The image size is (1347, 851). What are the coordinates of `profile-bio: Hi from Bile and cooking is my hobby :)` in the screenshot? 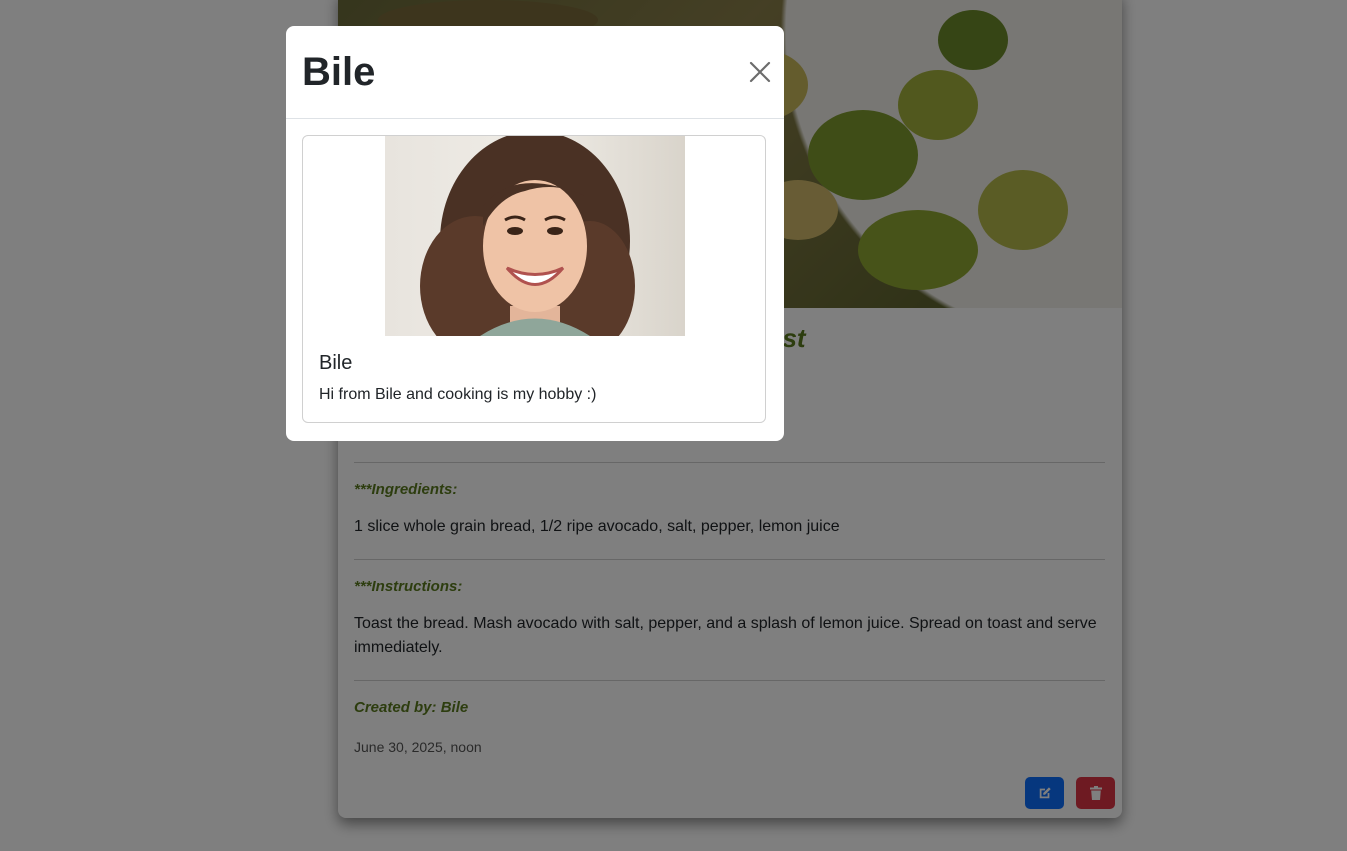 It's located at (458, 394).